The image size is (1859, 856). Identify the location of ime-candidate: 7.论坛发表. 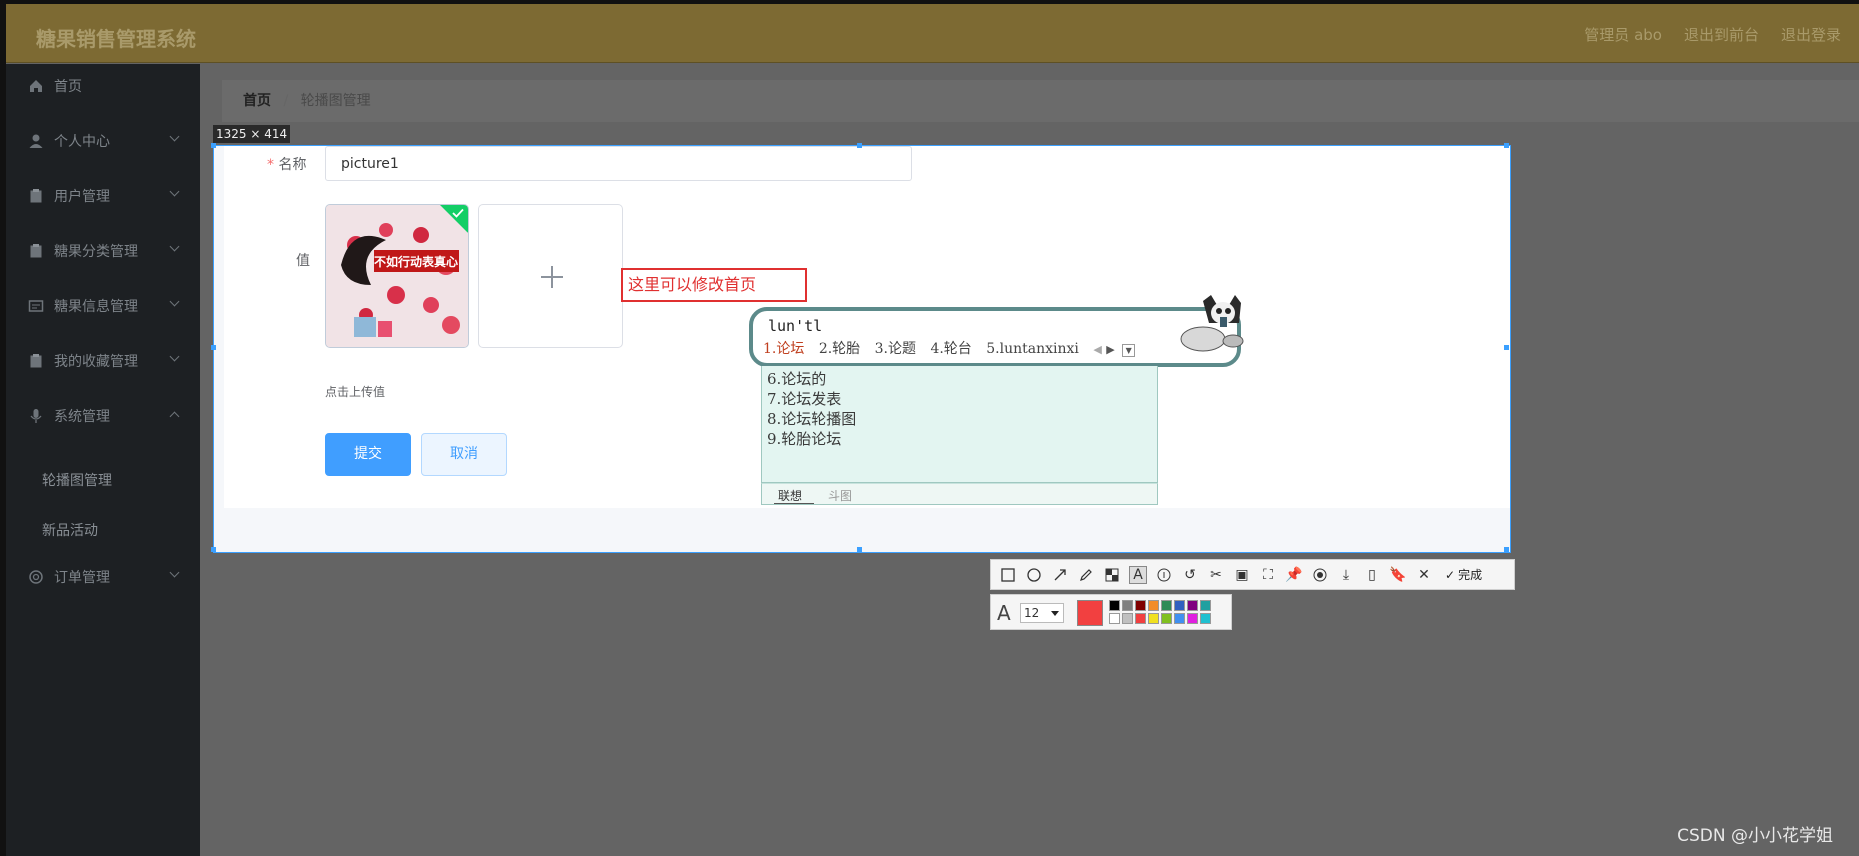
(804, 398).